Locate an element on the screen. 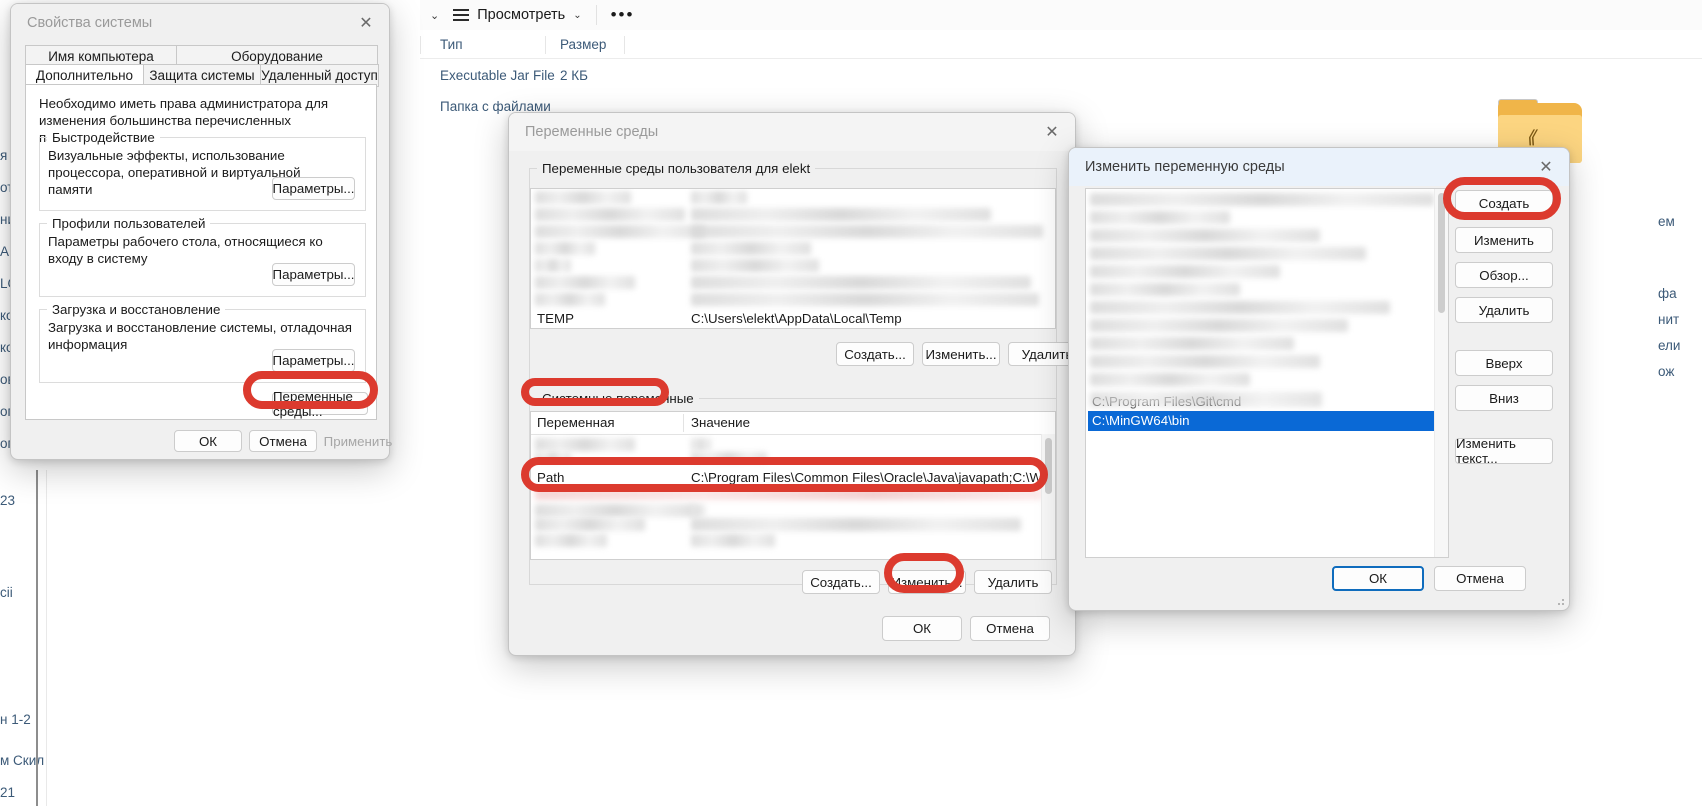  button-label: Вниз is located at coordinates (1504, 398).